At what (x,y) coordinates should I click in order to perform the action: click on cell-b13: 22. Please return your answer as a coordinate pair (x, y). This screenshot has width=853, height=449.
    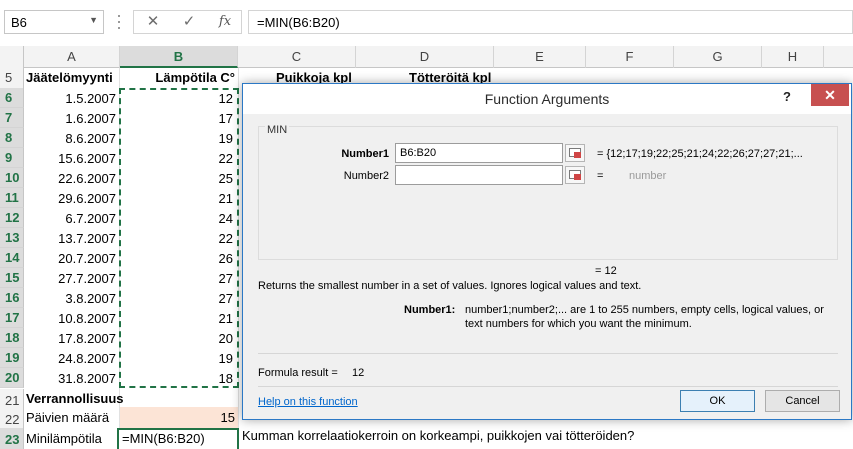
    Looking at the image, I should click on (178, 239).